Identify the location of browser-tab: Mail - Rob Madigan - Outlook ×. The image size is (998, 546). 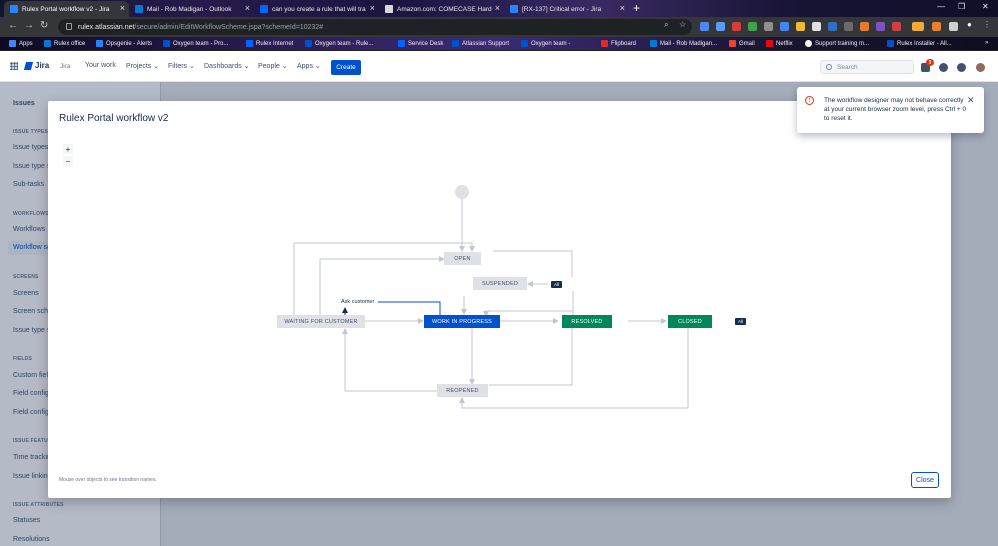
(191, 9).